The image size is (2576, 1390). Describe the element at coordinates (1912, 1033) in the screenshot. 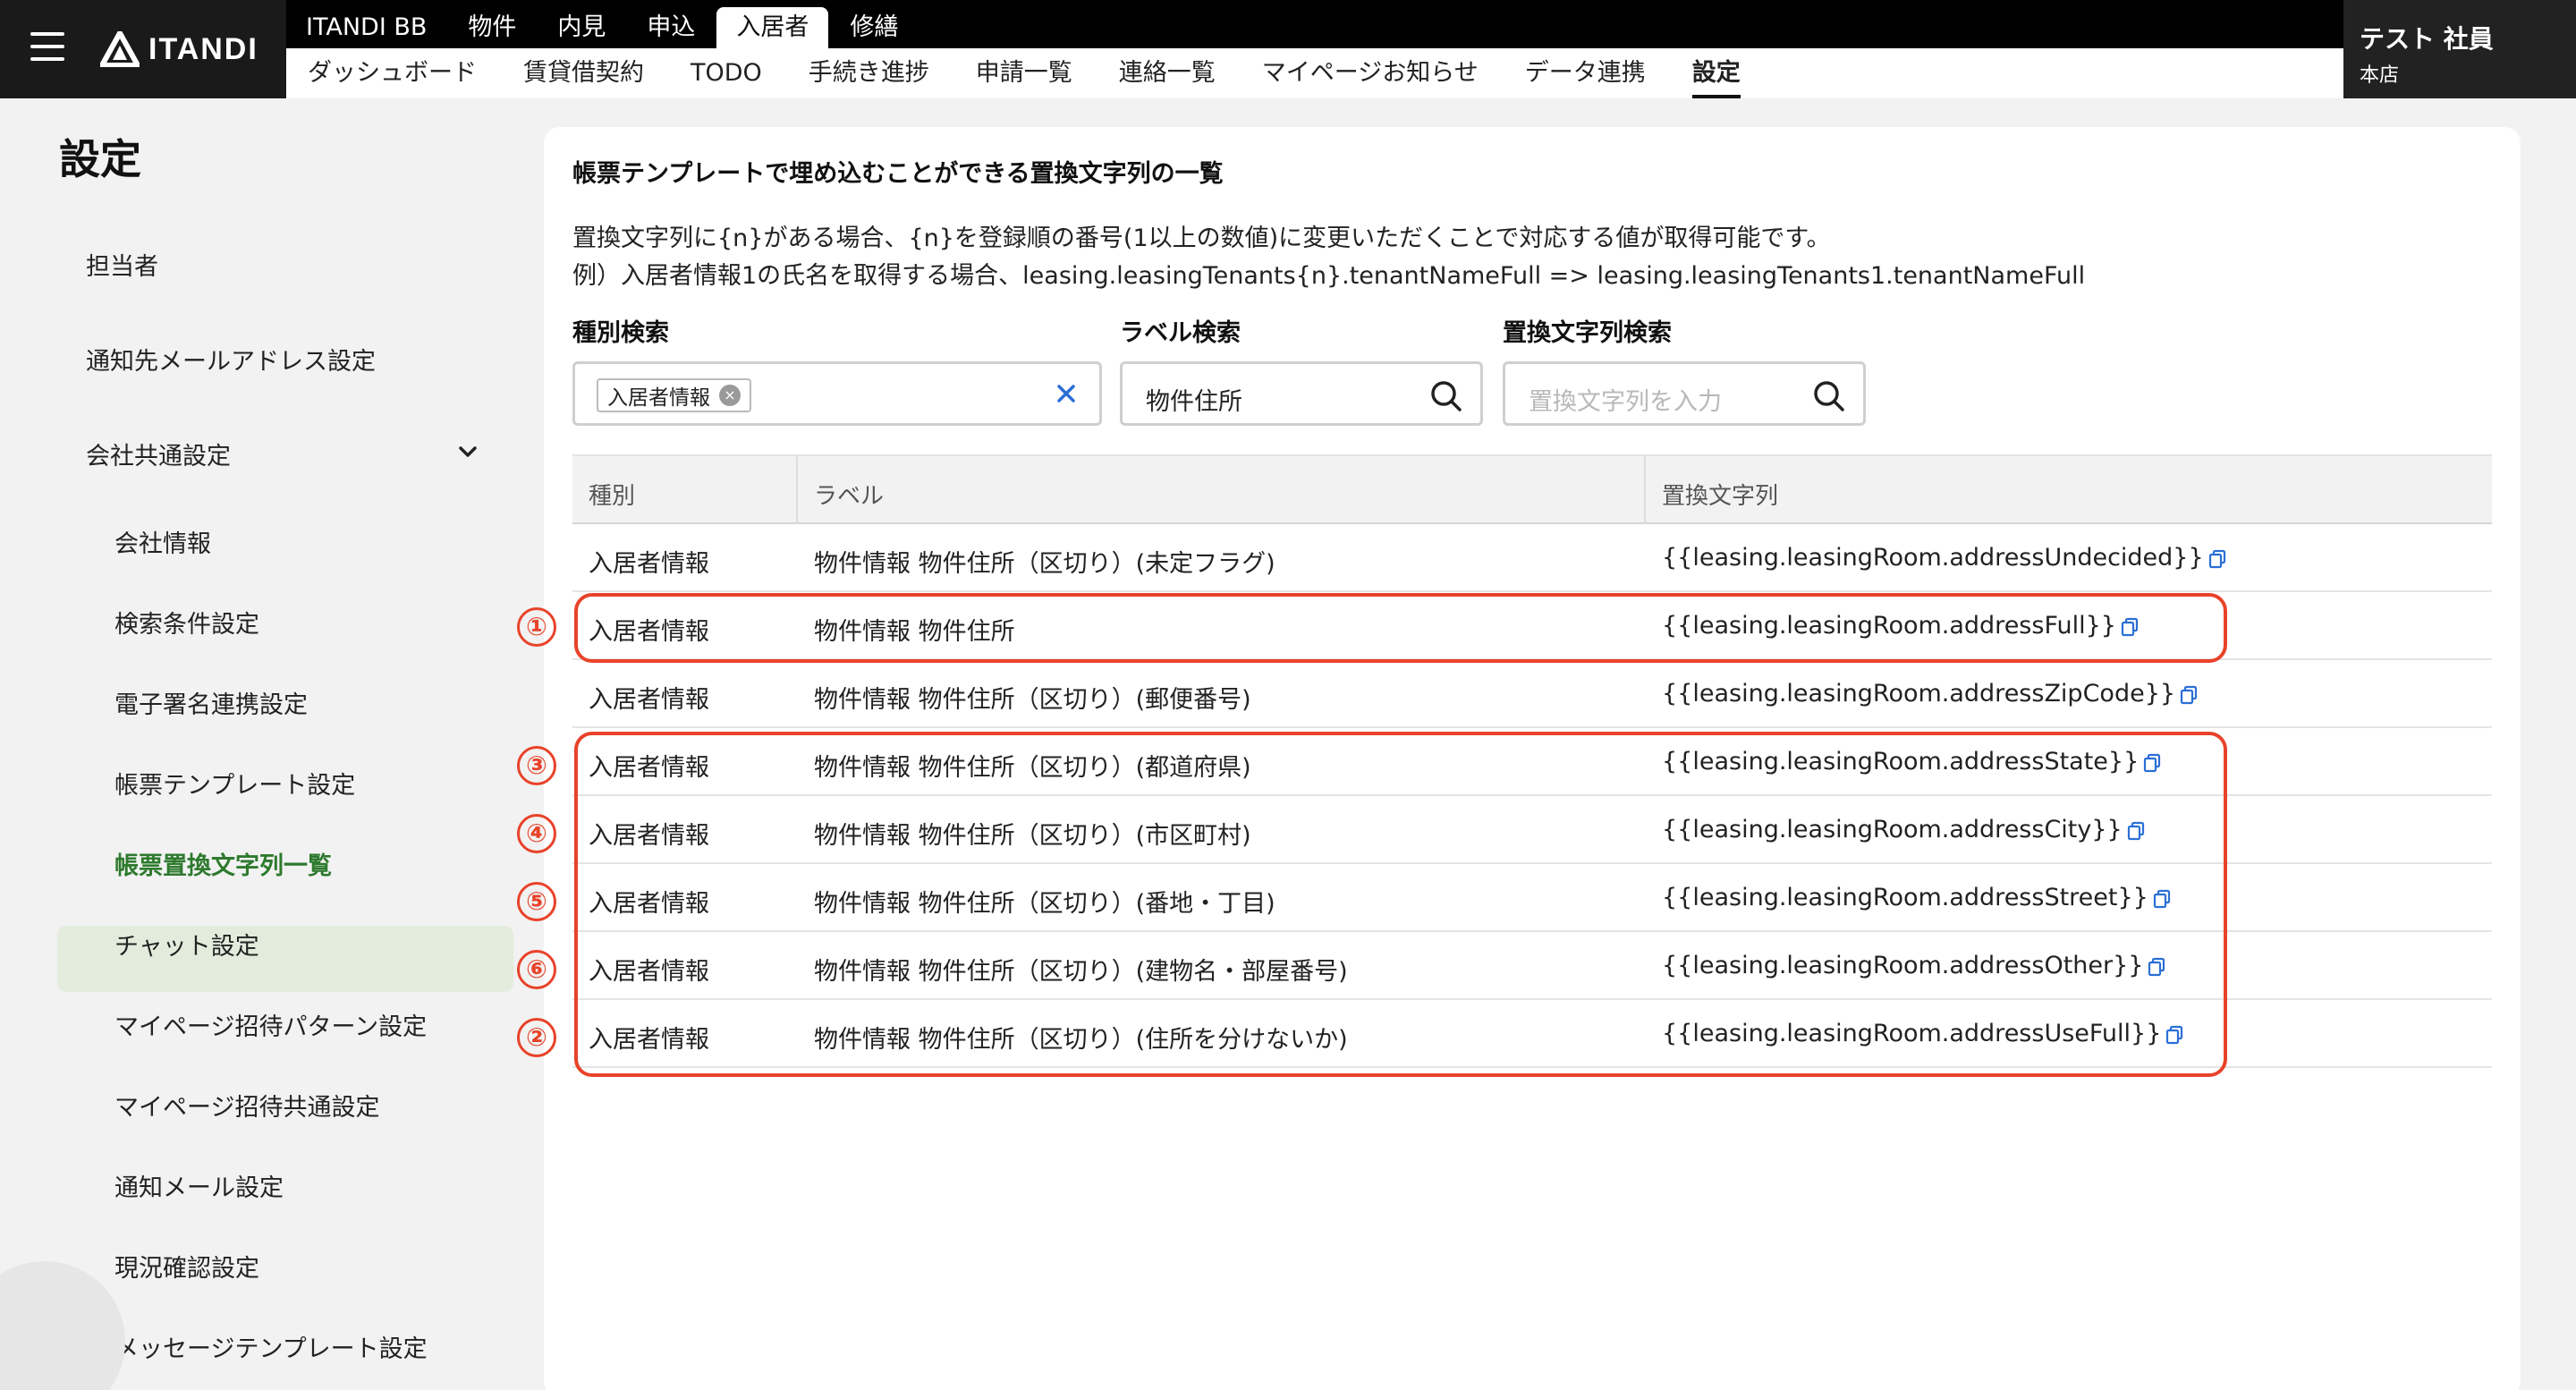

I see `replacement-string-text: {{leasing.leasingRoom.addressUseFull}}` at that location.